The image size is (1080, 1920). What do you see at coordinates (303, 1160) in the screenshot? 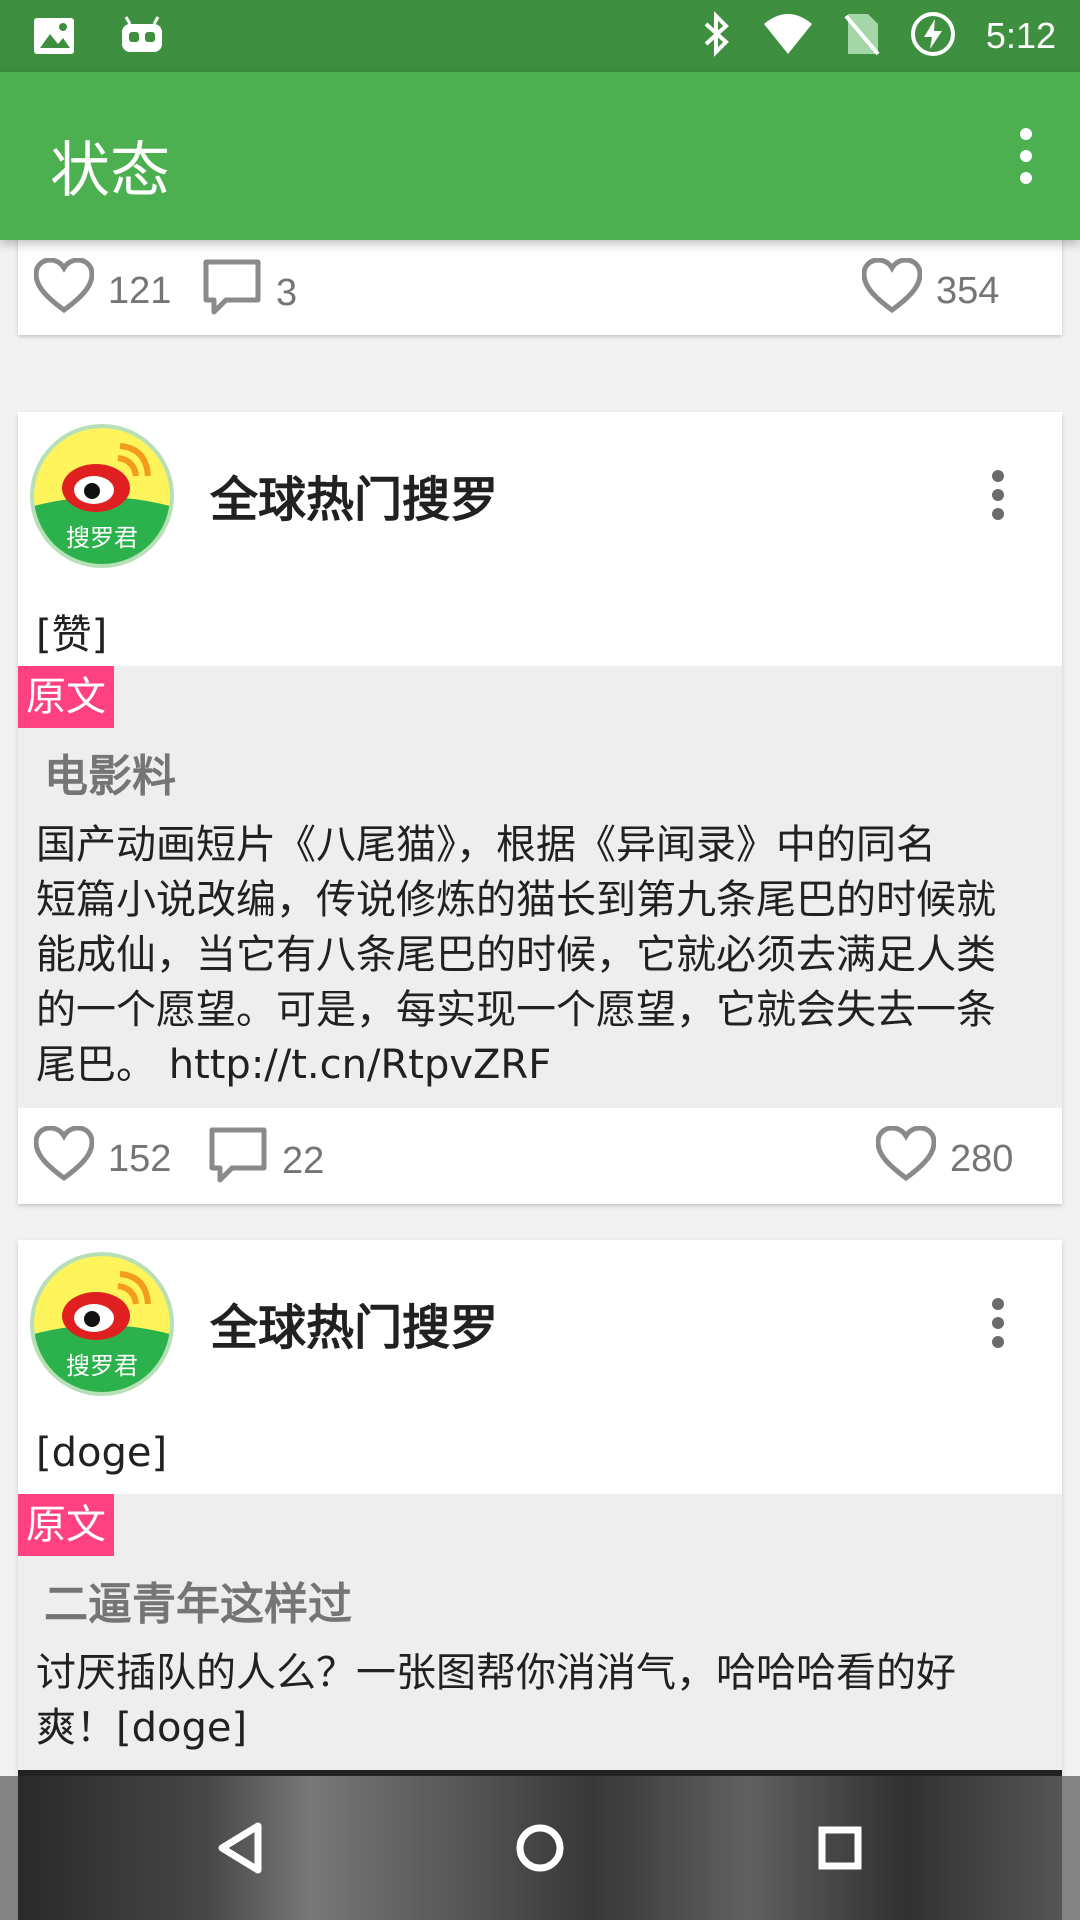
I see `comment-count: 22` at bounding box center [303, 1160].